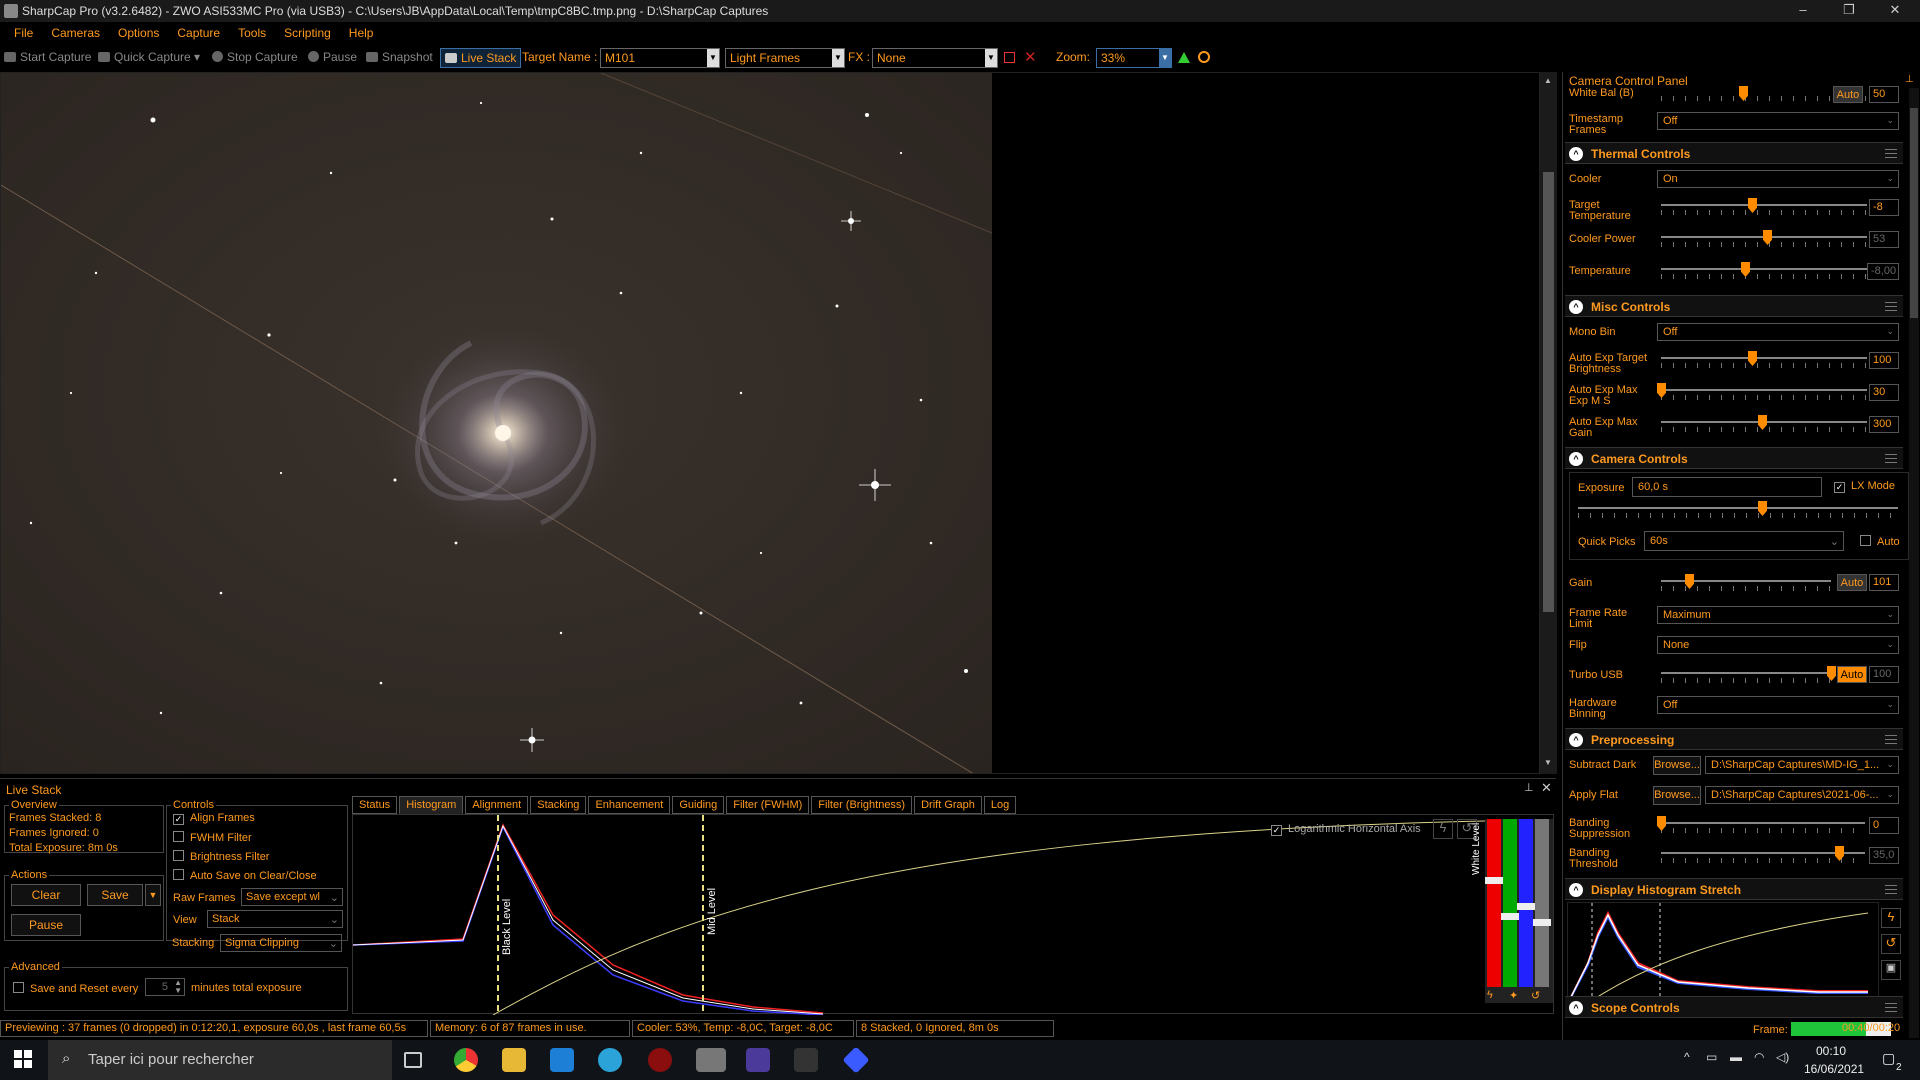 The image size is (1920, 1080). I want to click on clock-time: 00:10, so click(1831, 1051).